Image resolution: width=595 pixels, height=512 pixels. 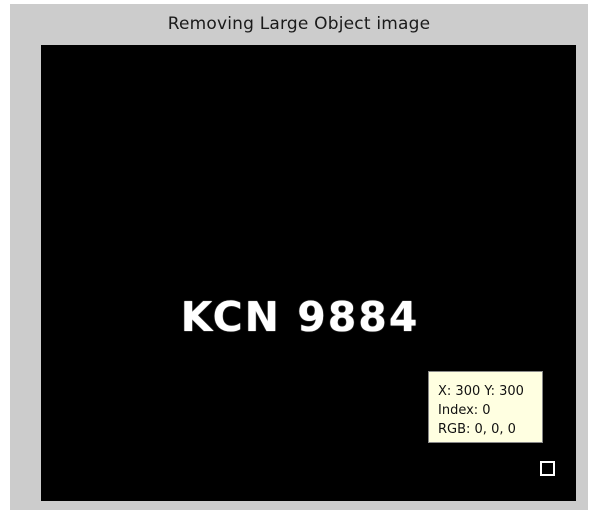 What do you see at coordinates (477, 429) in the screenshot?
I see `datatip-rgb: RGB: 0, 0, 0` at bounding box center [477, 429].